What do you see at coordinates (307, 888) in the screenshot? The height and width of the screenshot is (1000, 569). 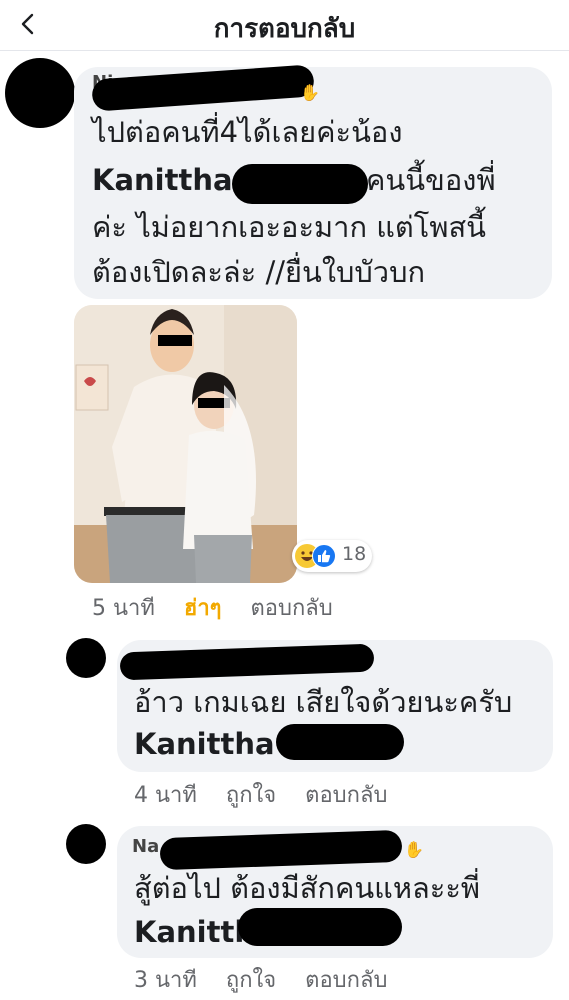 I see `comment-text: สู้ต่อไป ต้องมีสักคนแหละะพี่` at bounding box center [307, 888].